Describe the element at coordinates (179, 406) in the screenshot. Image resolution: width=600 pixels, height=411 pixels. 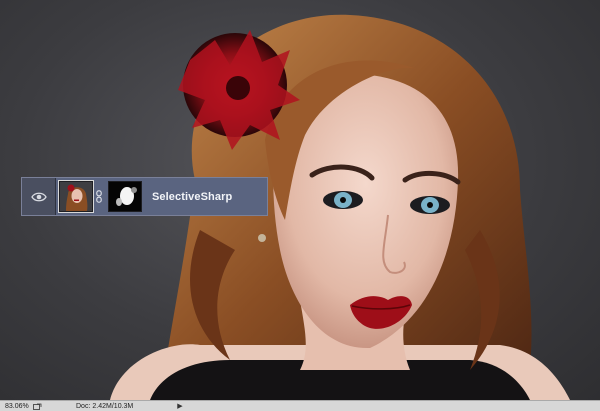
I see `status-menu-arrow-icon: ▶` at that location.